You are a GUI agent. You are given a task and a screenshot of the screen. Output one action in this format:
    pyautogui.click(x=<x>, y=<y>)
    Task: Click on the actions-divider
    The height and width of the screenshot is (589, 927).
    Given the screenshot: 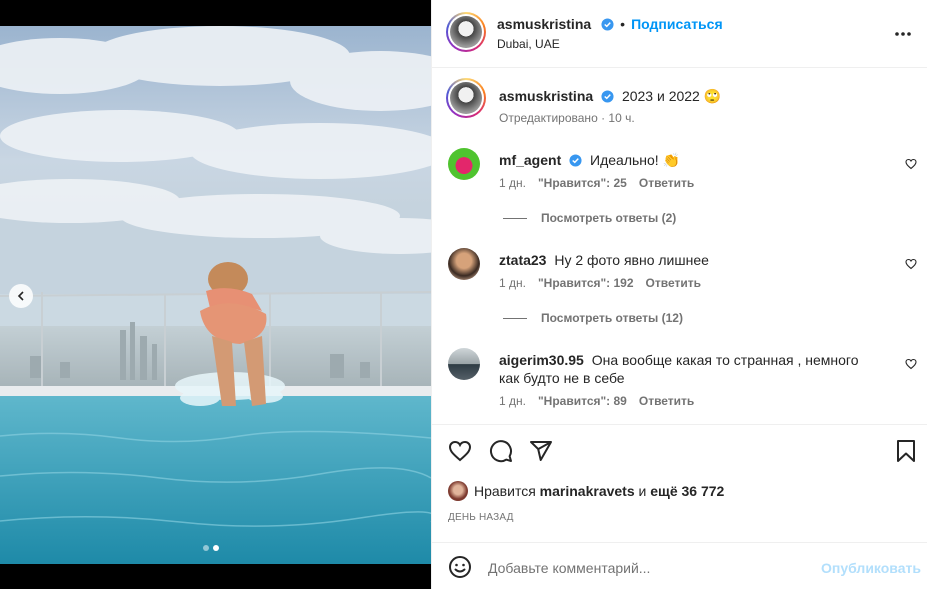 What is the action you would take?
    pyautogui.click(x=679, y=424)
    